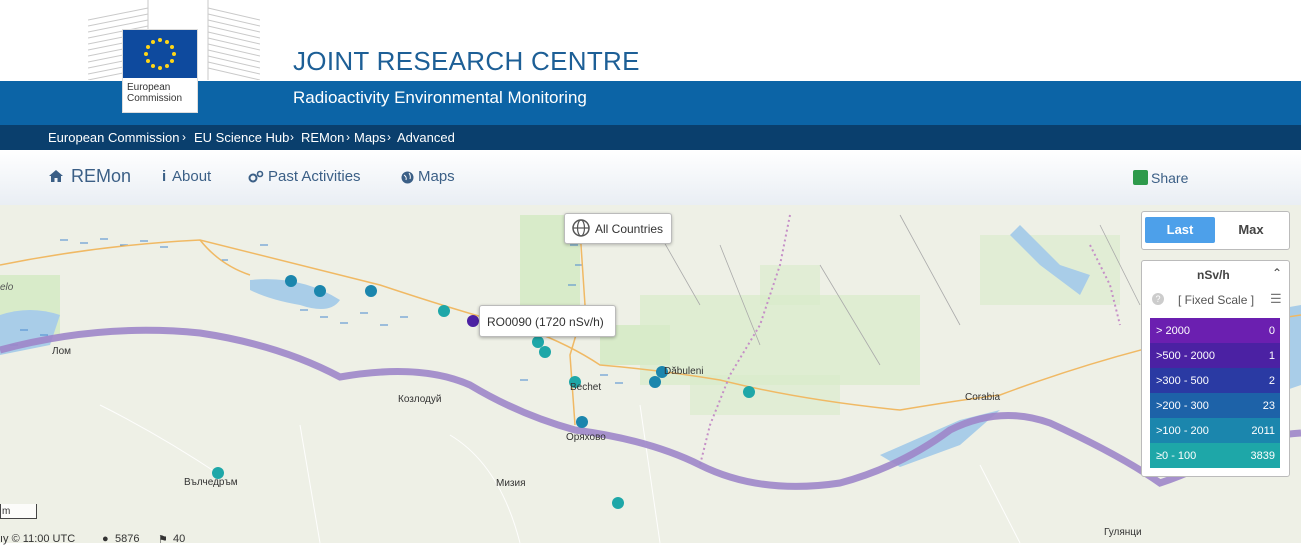 Image resolution: width=1301 pixels, height=546 pixels. What do you see at coordinates (1182, 406) in the screenshot?
I see `legend-range: >200 - 300` at bounding box center [1182, 406].